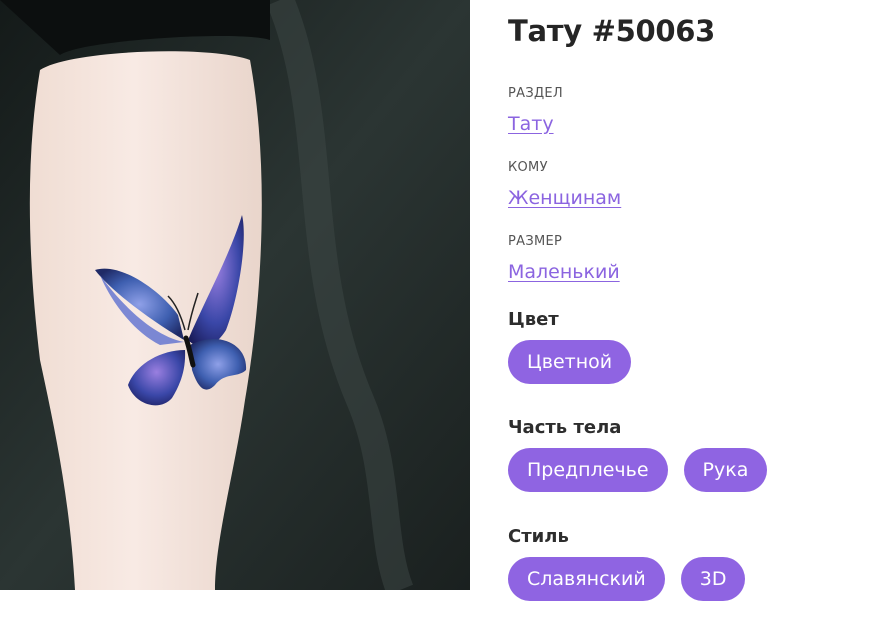  Describe the element at coordinates (564, 272) in the screenshot. I see `size-link: Маленький` at that location.